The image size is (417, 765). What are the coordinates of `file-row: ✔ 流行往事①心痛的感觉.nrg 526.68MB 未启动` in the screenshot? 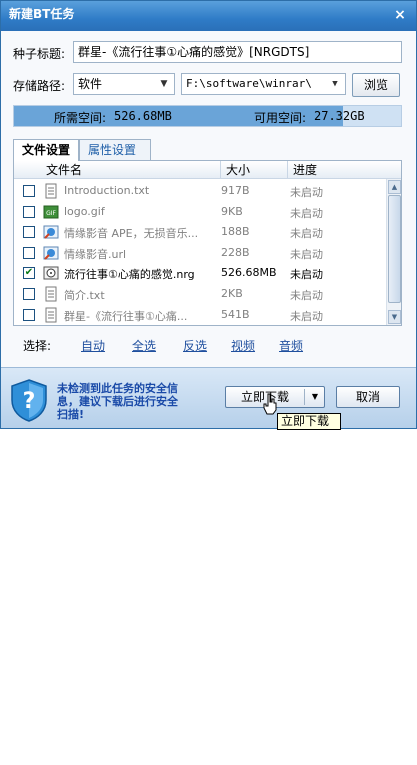 It's located at (200, 273).